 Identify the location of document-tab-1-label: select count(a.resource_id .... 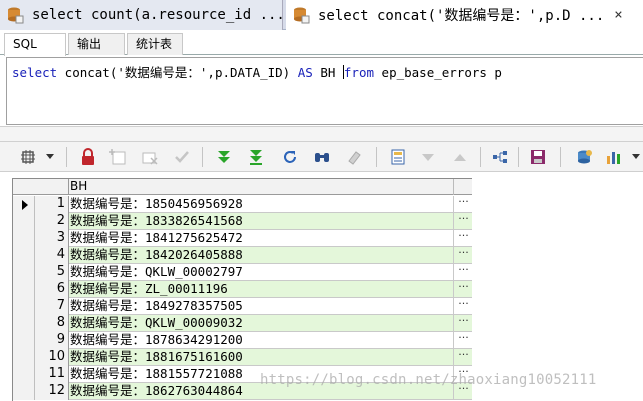
(157, 15).